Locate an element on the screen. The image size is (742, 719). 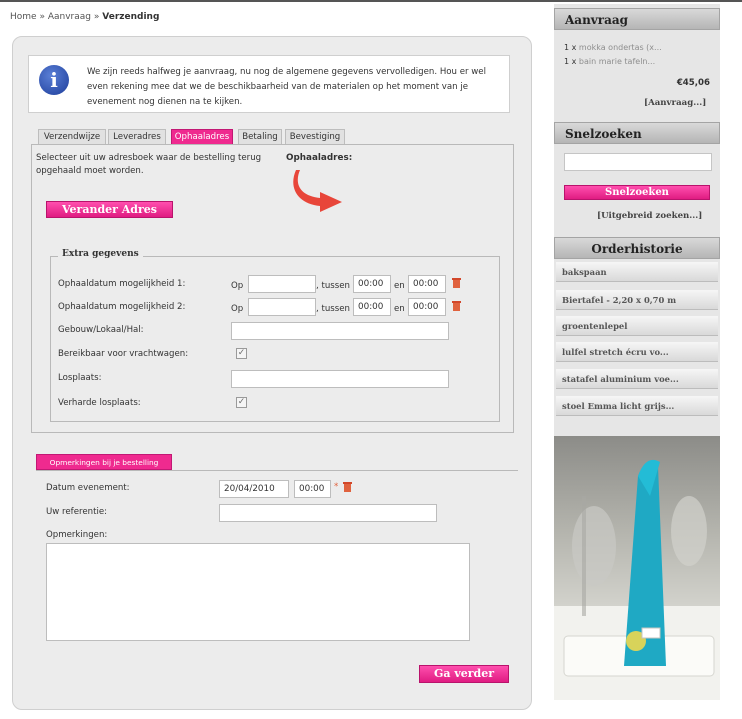
pickup-date-1-time-to: 00:00 is located at coordinates (427, 284).